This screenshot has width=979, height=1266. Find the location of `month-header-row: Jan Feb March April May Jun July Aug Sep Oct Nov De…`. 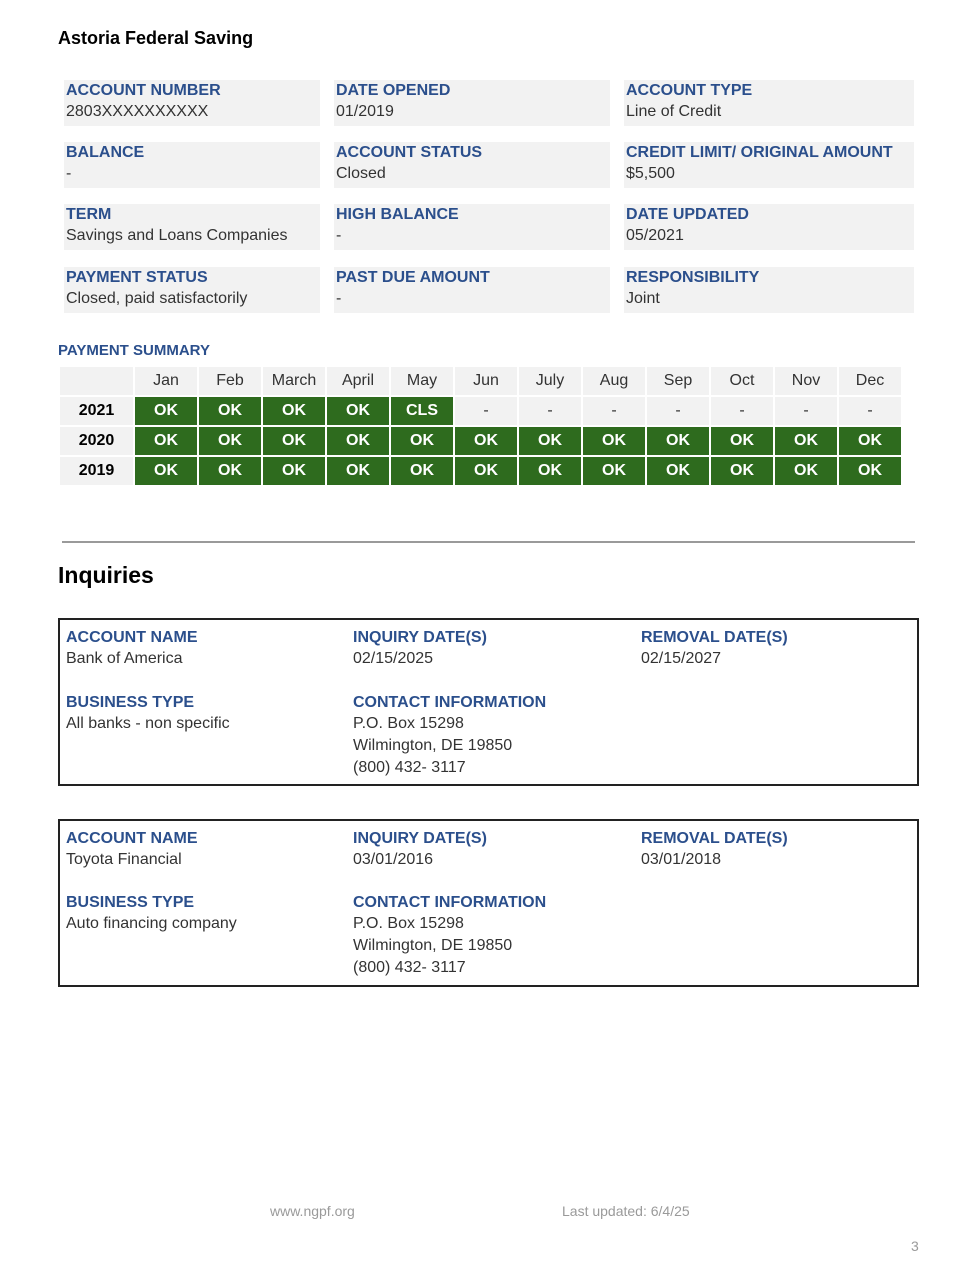

month-header-row: Jan Feb March April May Jun July Aug Sep Oct Nov De… is located at coordinates (480, 381).